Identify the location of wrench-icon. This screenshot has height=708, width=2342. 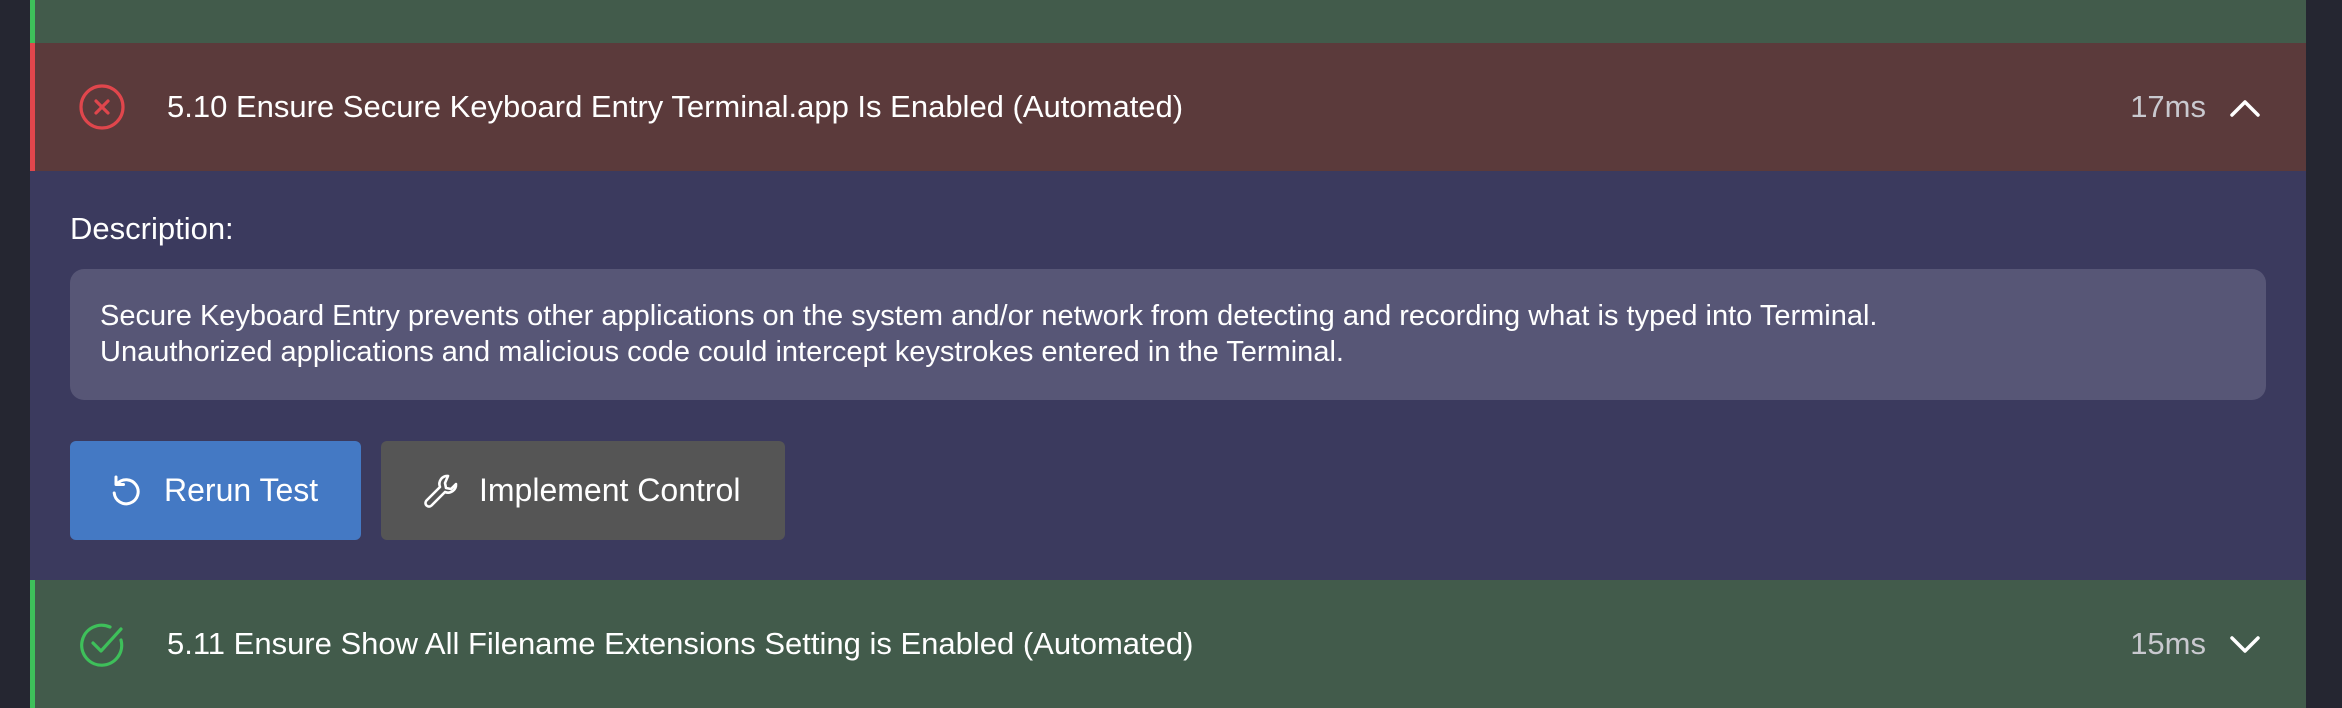
(441, 491).